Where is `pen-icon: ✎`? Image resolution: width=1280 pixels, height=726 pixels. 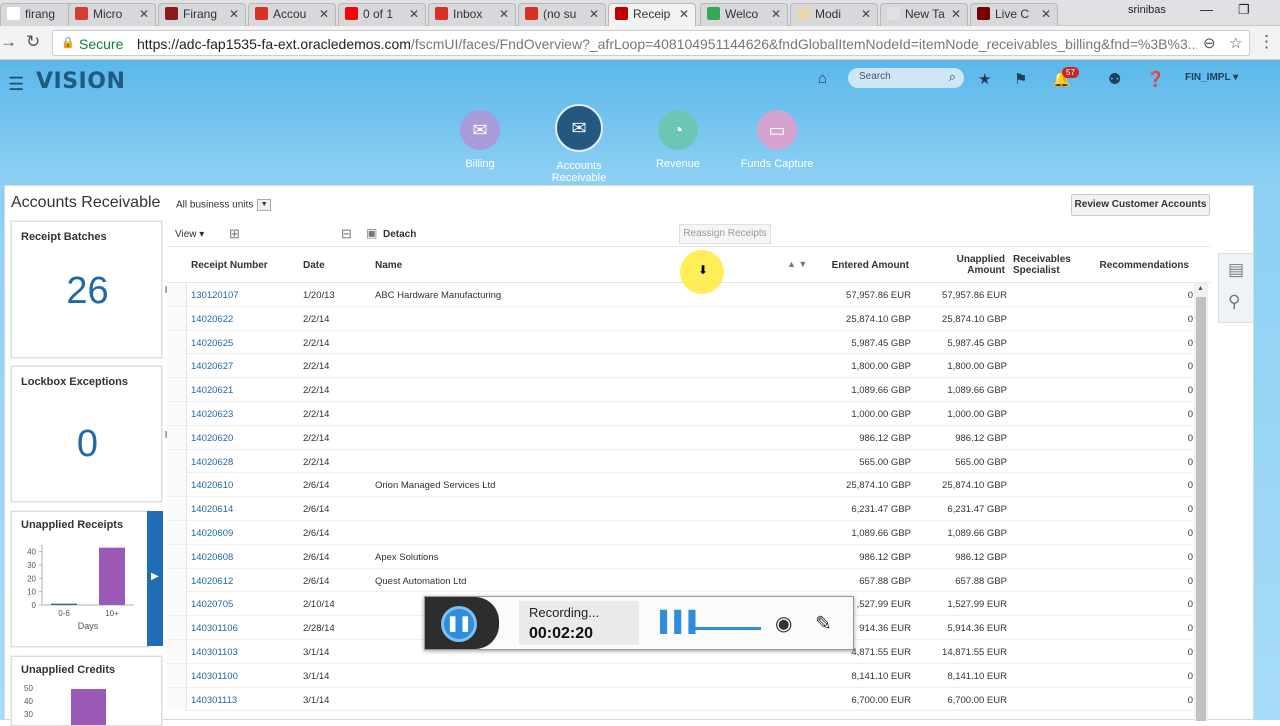
pen-icon: ✎ is located at coordinates (823, 623).